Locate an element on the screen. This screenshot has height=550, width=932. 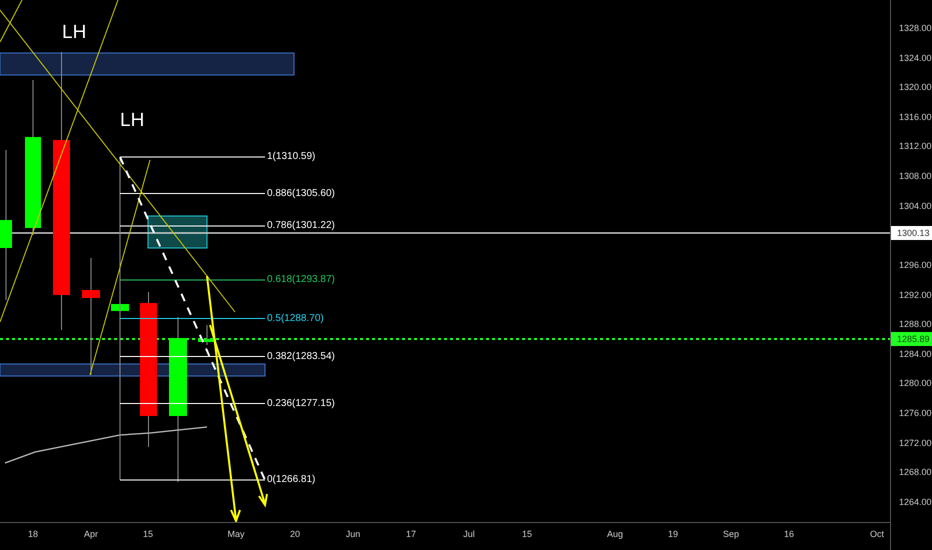
price-axis-label: 1280.00 is located at coordinates (915, 383).